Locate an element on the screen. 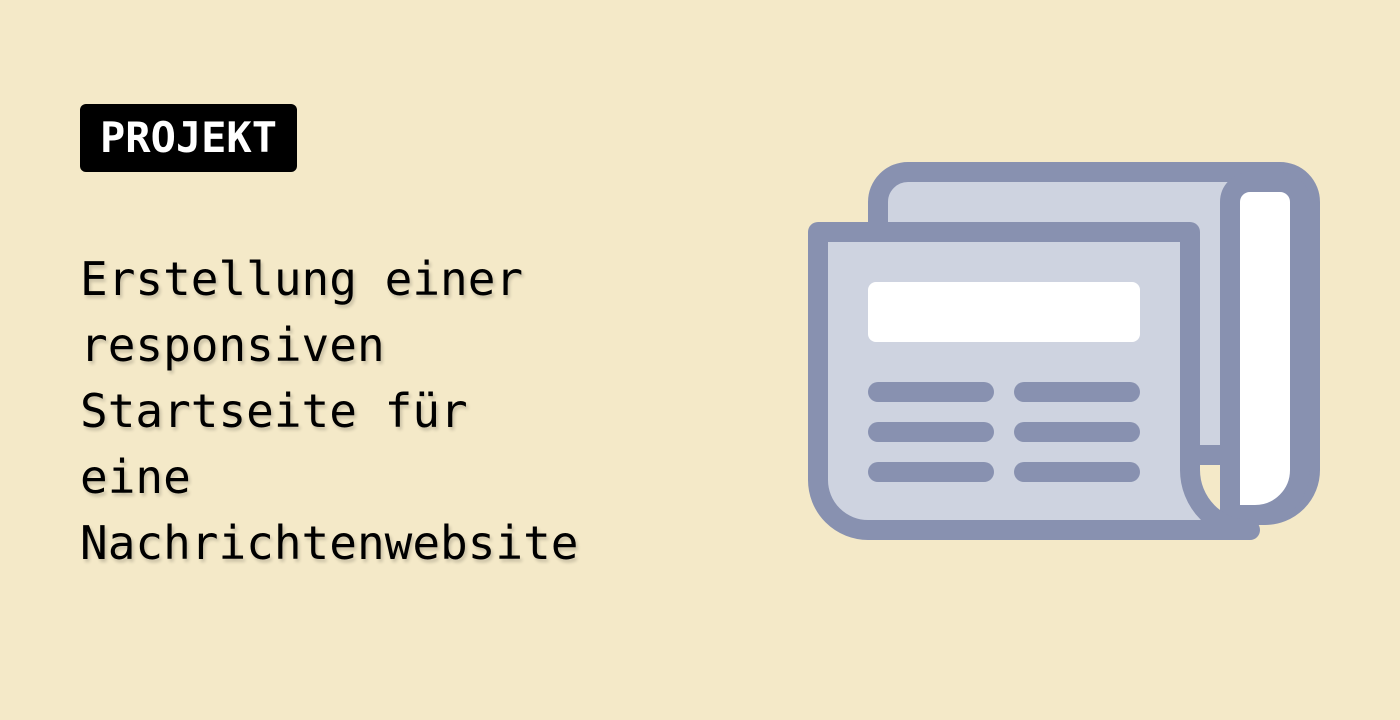 The height and width of the screenshot is (720, 1400). newspaper-front-sheet is located at coordinates (1034, 381).